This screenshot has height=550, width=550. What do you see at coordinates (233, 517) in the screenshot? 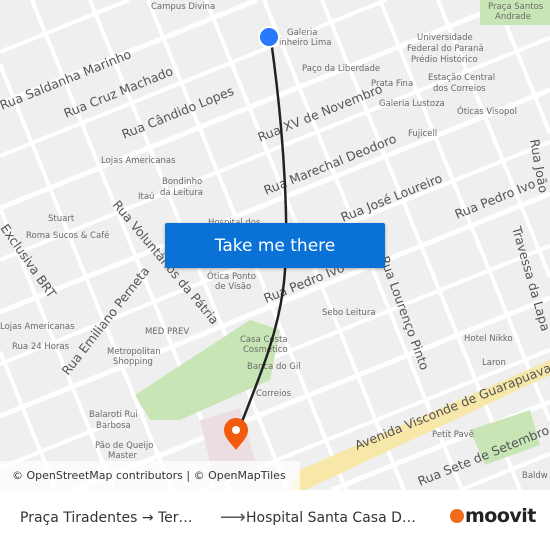
I see `arrow-right-icon: ⟶` at bounding box center [233, 517].